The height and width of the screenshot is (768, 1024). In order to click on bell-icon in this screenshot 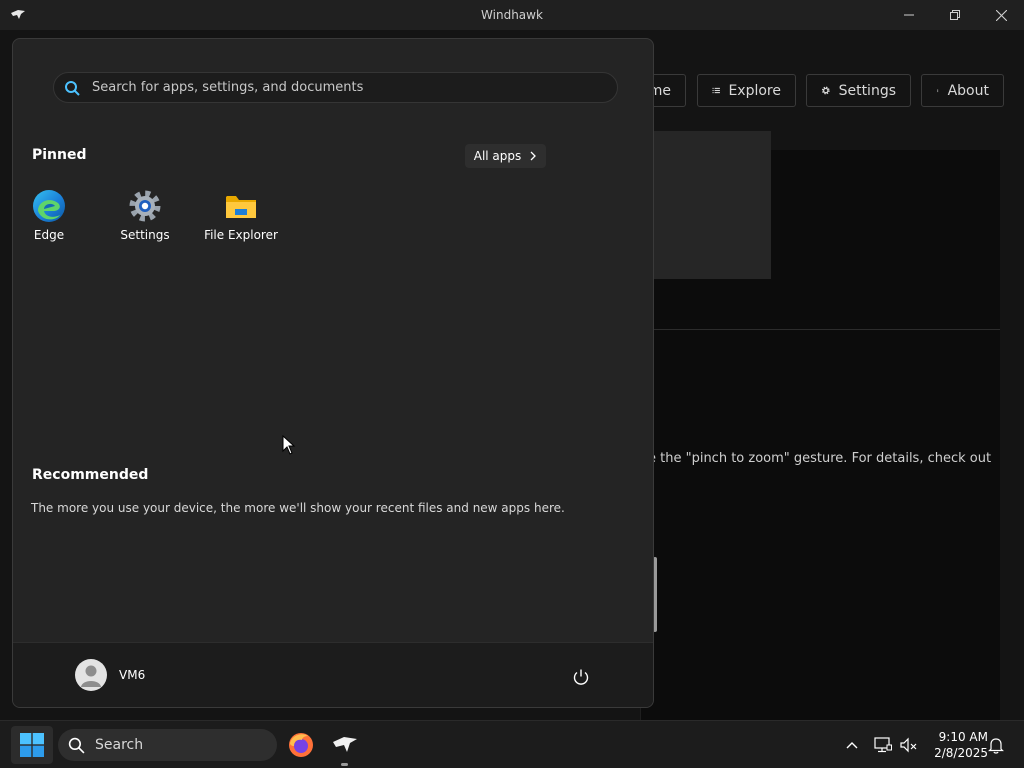, I will do `click(996, 745)`.